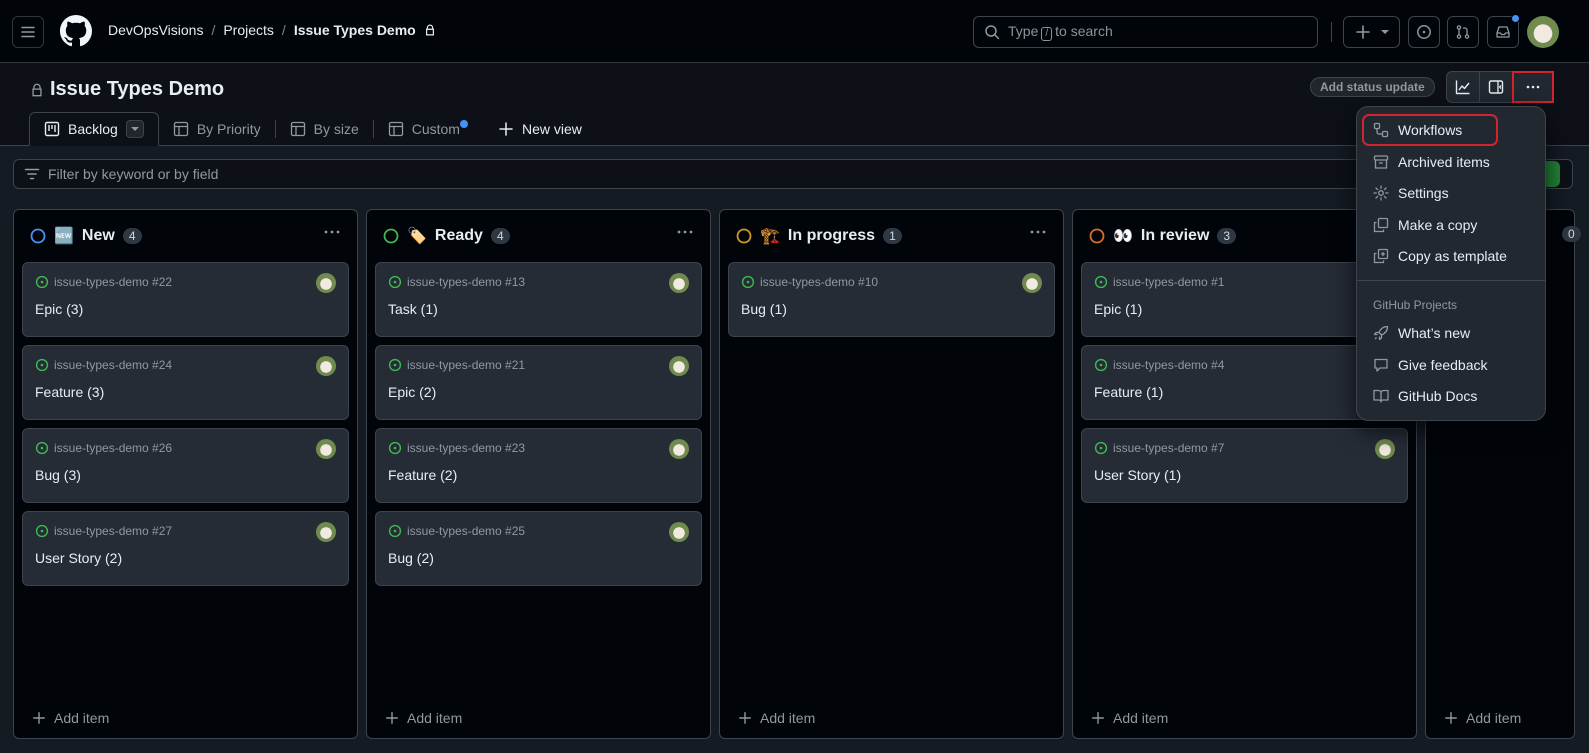 Image resolution: width=1589 pixels, height=753 pixels. What do you see at coordinates (1463, 87) in the screenshot?
I see `insights-button` at bounding box center [1463, 87].